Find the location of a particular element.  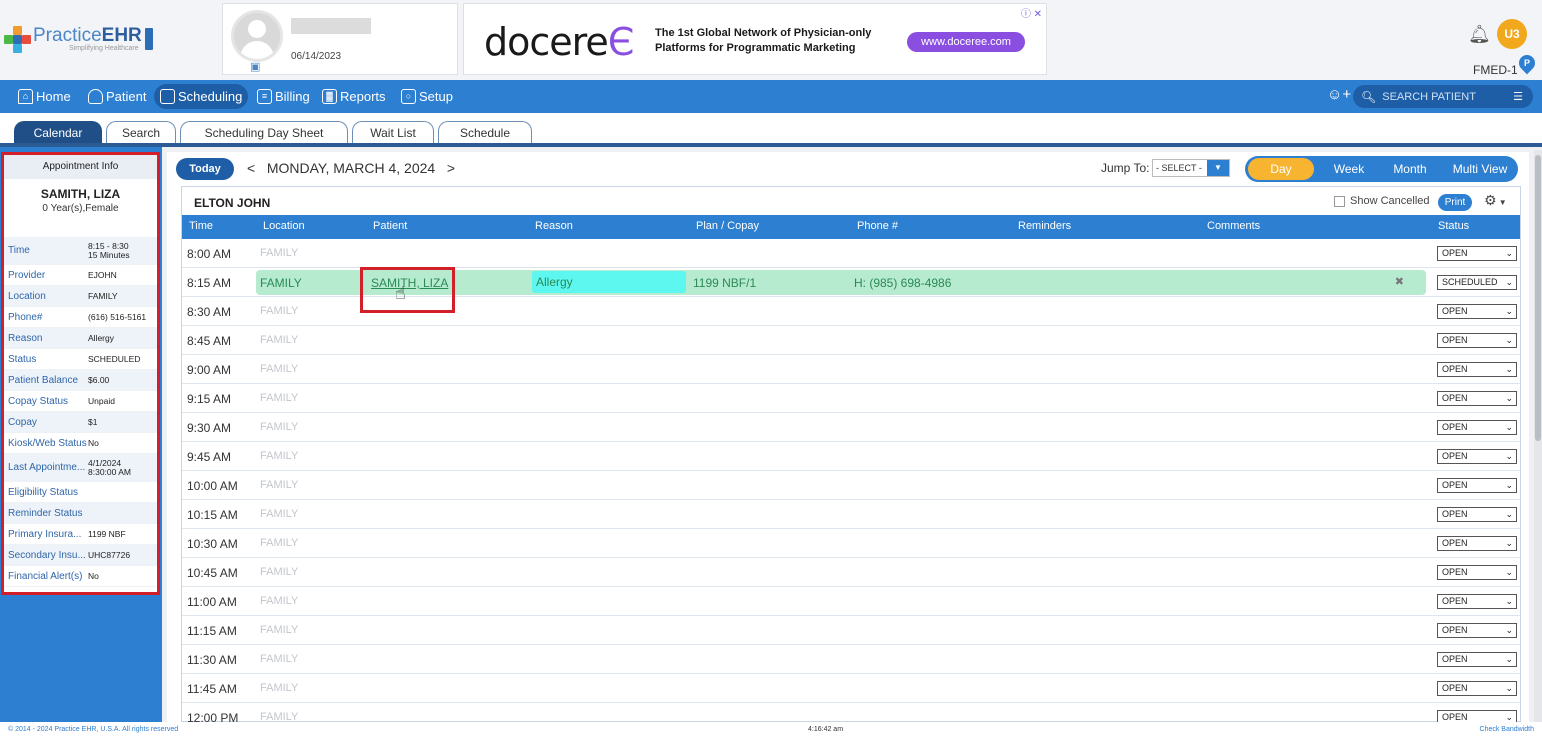

table-row: 11:00 AM FAMILY OPEN ⌄ is located at coordinates (851, 601).